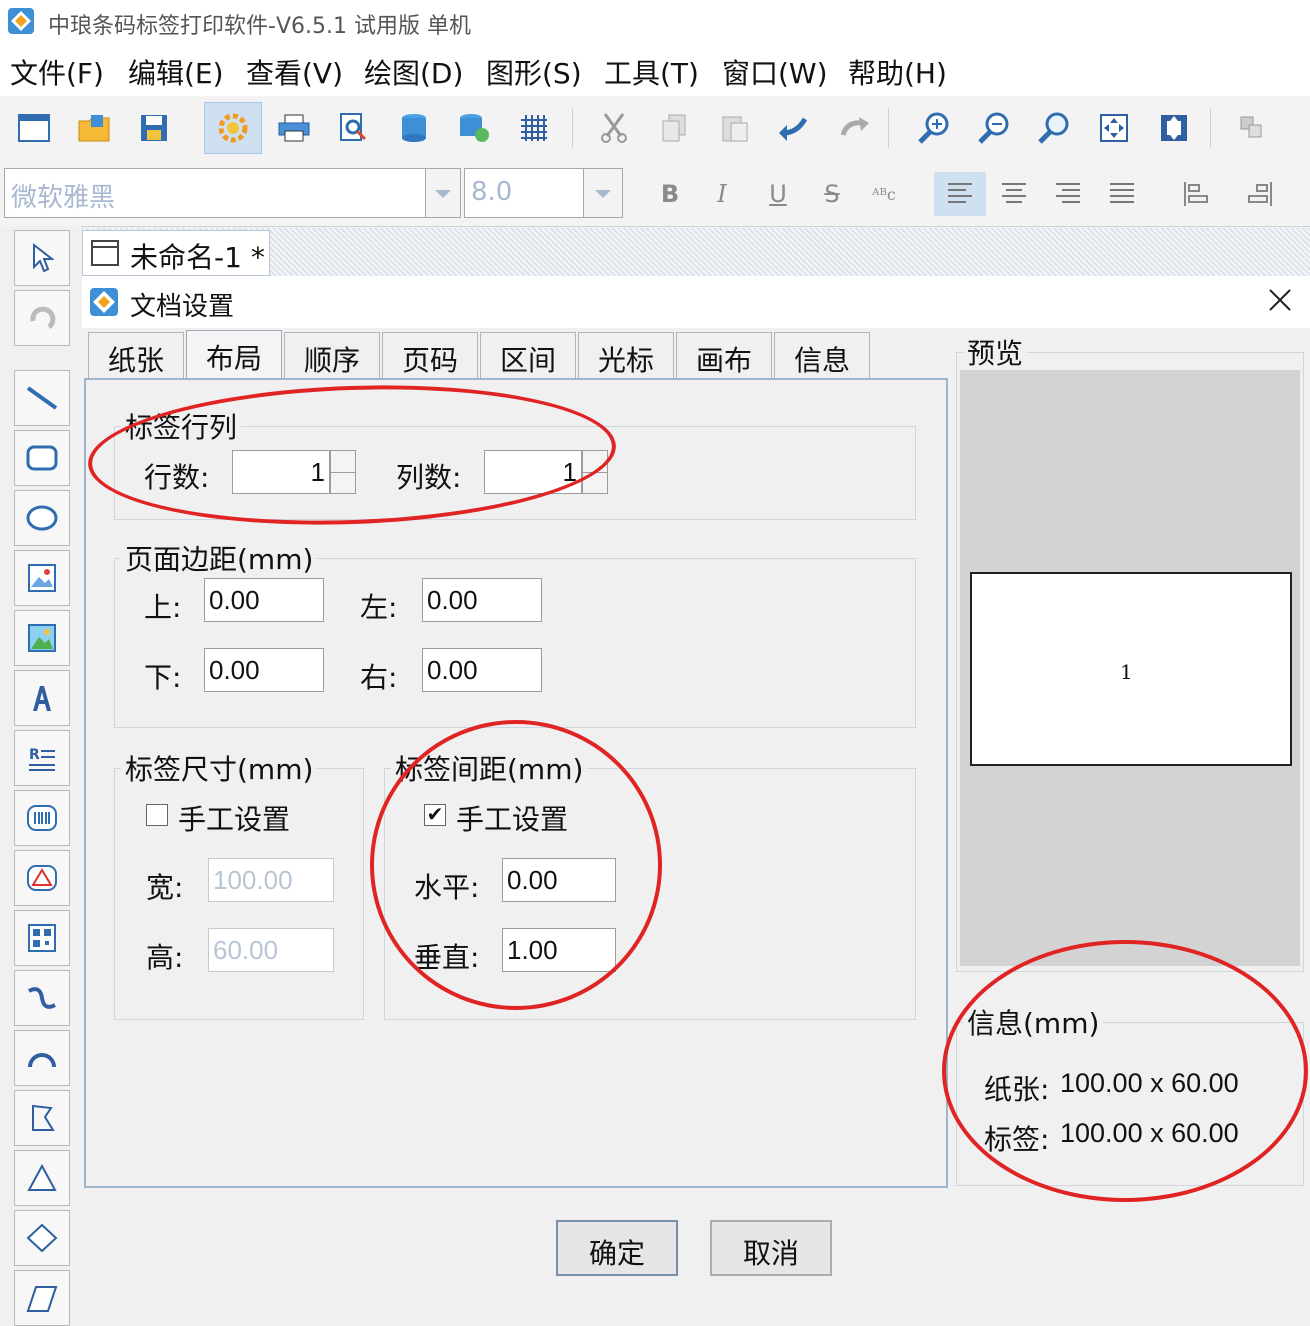 The width and height of the screenshot is (1310, 1326). Describe the element at coordinates (42, 1178) in the screenshot. I see `triangle-icon` at that location.